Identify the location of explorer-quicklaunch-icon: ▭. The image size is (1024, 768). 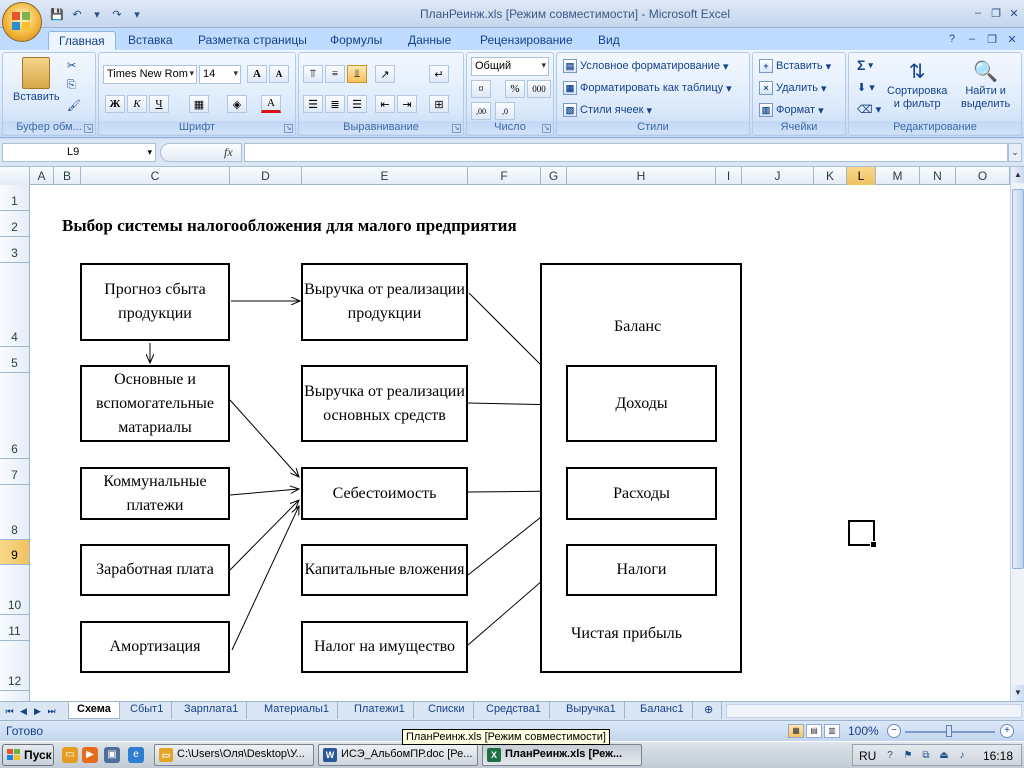
(70, 755).